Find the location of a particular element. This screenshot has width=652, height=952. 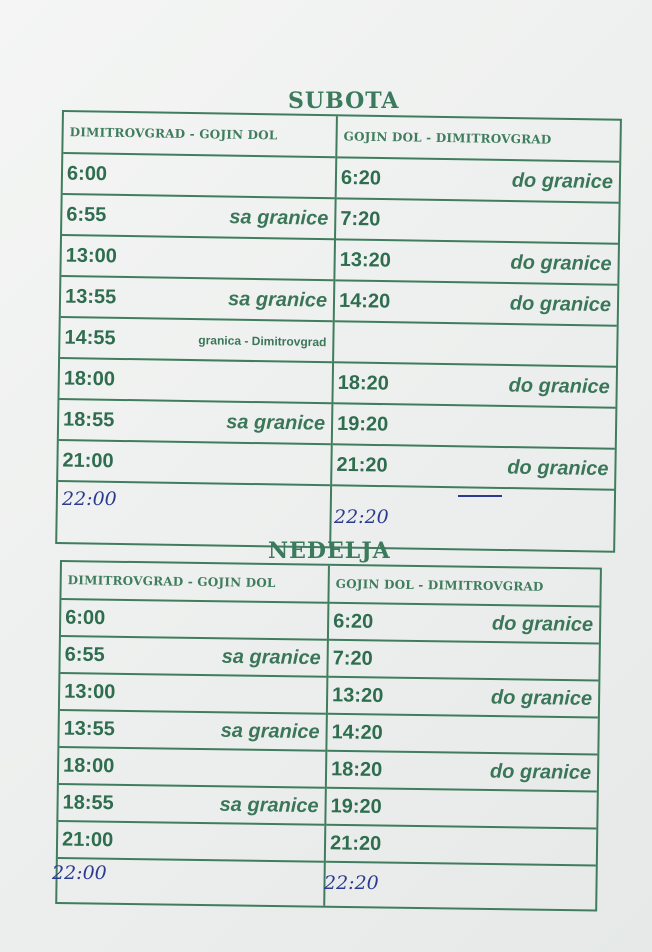

subota-right-row-8: 21:20 do granice is located at coordinates (473, 468).